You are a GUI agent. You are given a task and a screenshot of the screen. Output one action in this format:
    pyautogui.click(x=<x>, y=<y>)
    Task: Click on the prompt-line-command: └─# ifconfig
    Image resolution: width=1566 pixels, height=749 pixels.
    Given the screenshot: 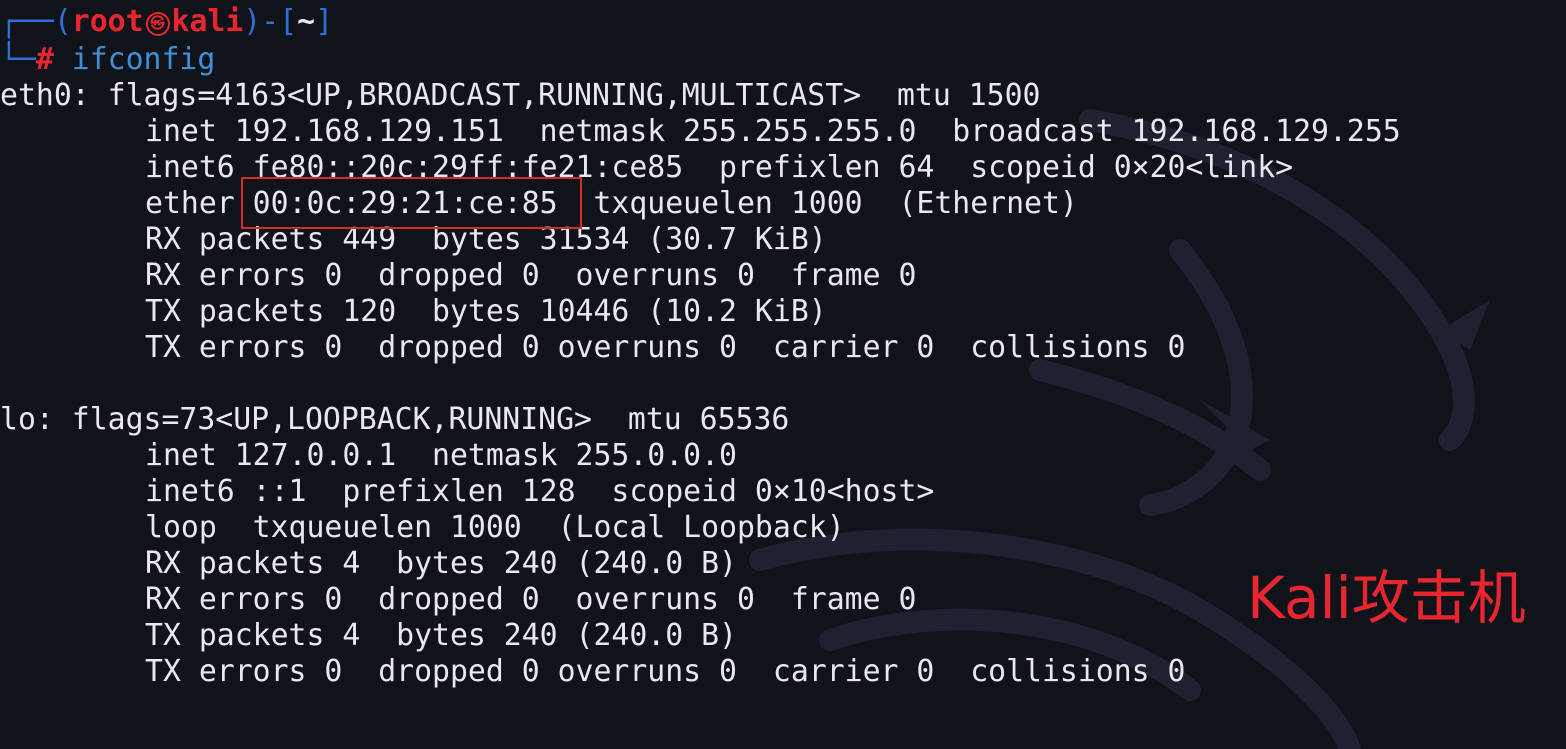 What is the action you would take?
    pyautogui.click(x=107, y=60)
    